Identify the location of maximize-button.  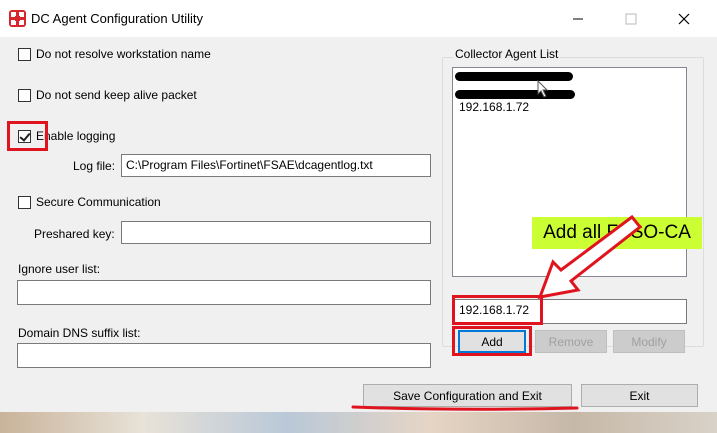
(631, 18).